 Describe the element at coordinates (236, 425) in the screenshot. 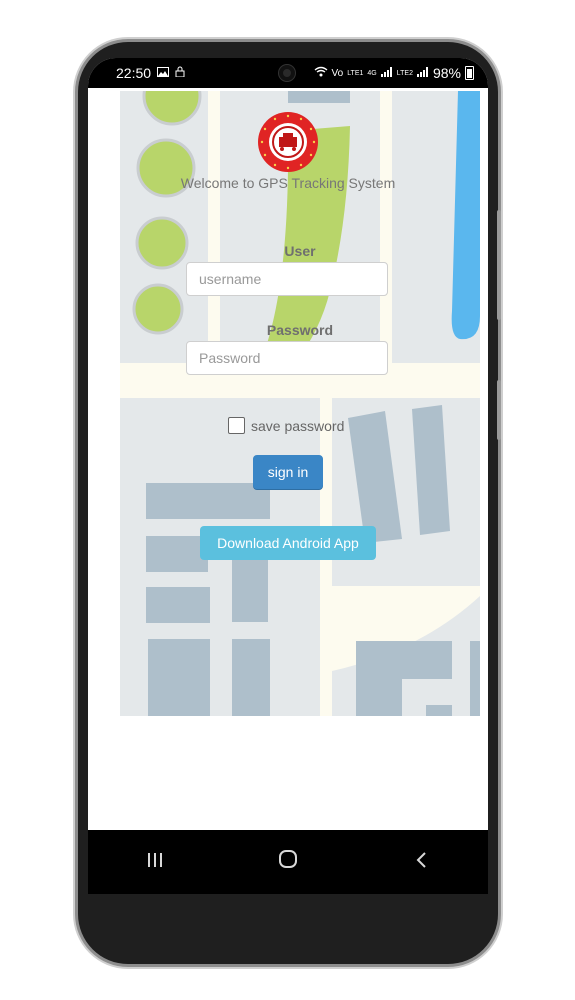

I see `save-password-checkbox` at that location.